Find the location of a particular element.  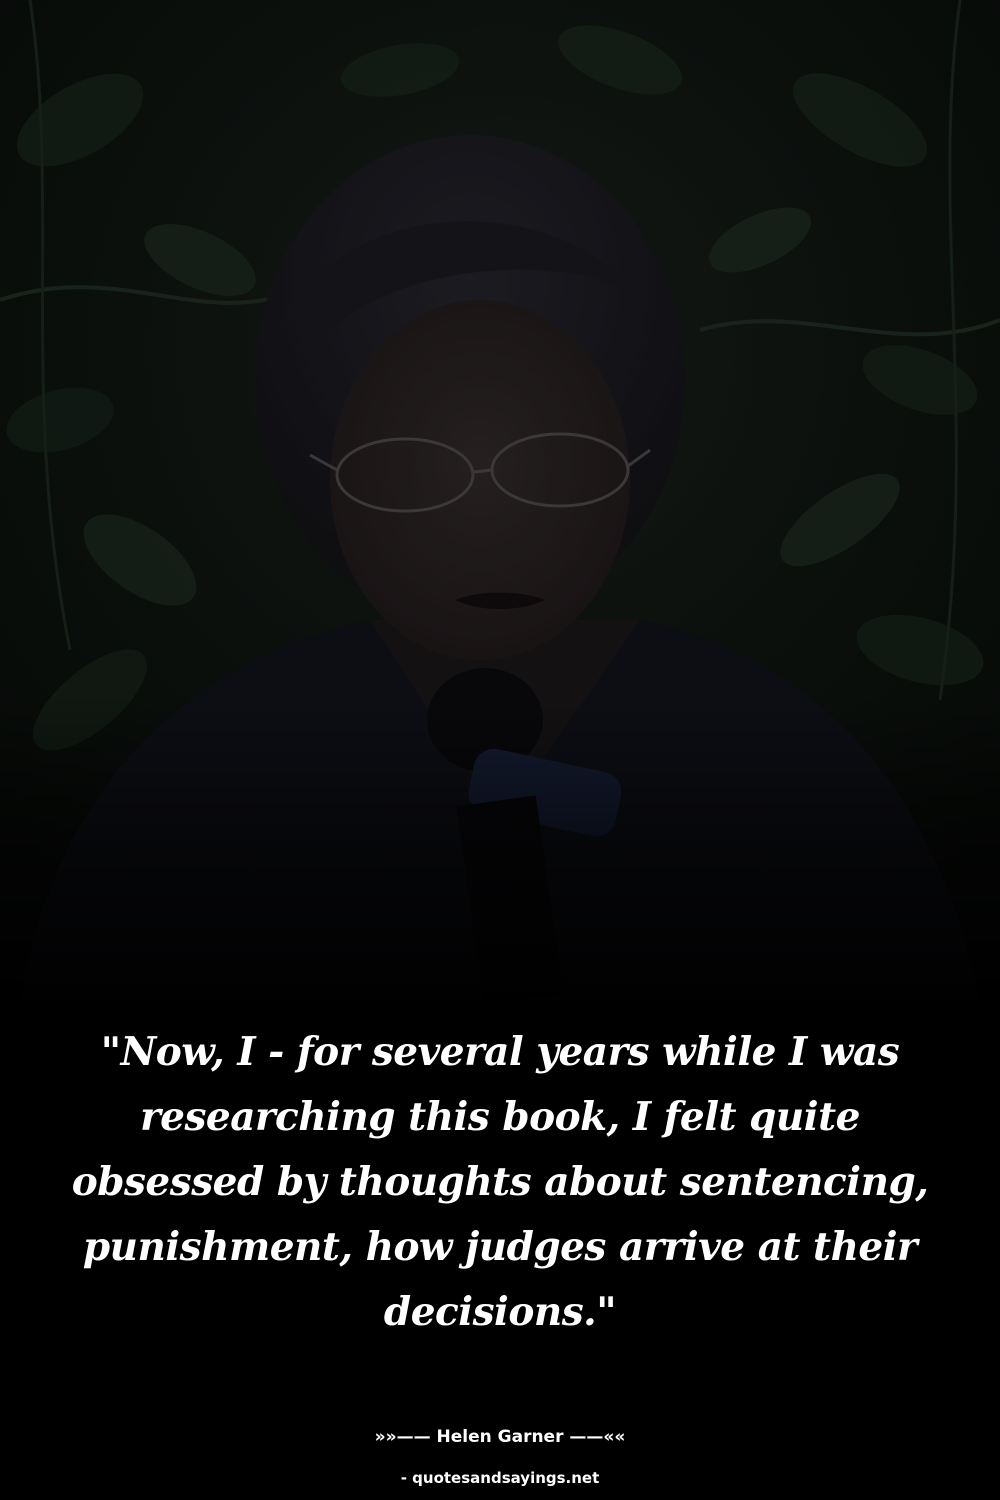

source-link: - quotesandsayings.net is located at coordinates (500, 1478).